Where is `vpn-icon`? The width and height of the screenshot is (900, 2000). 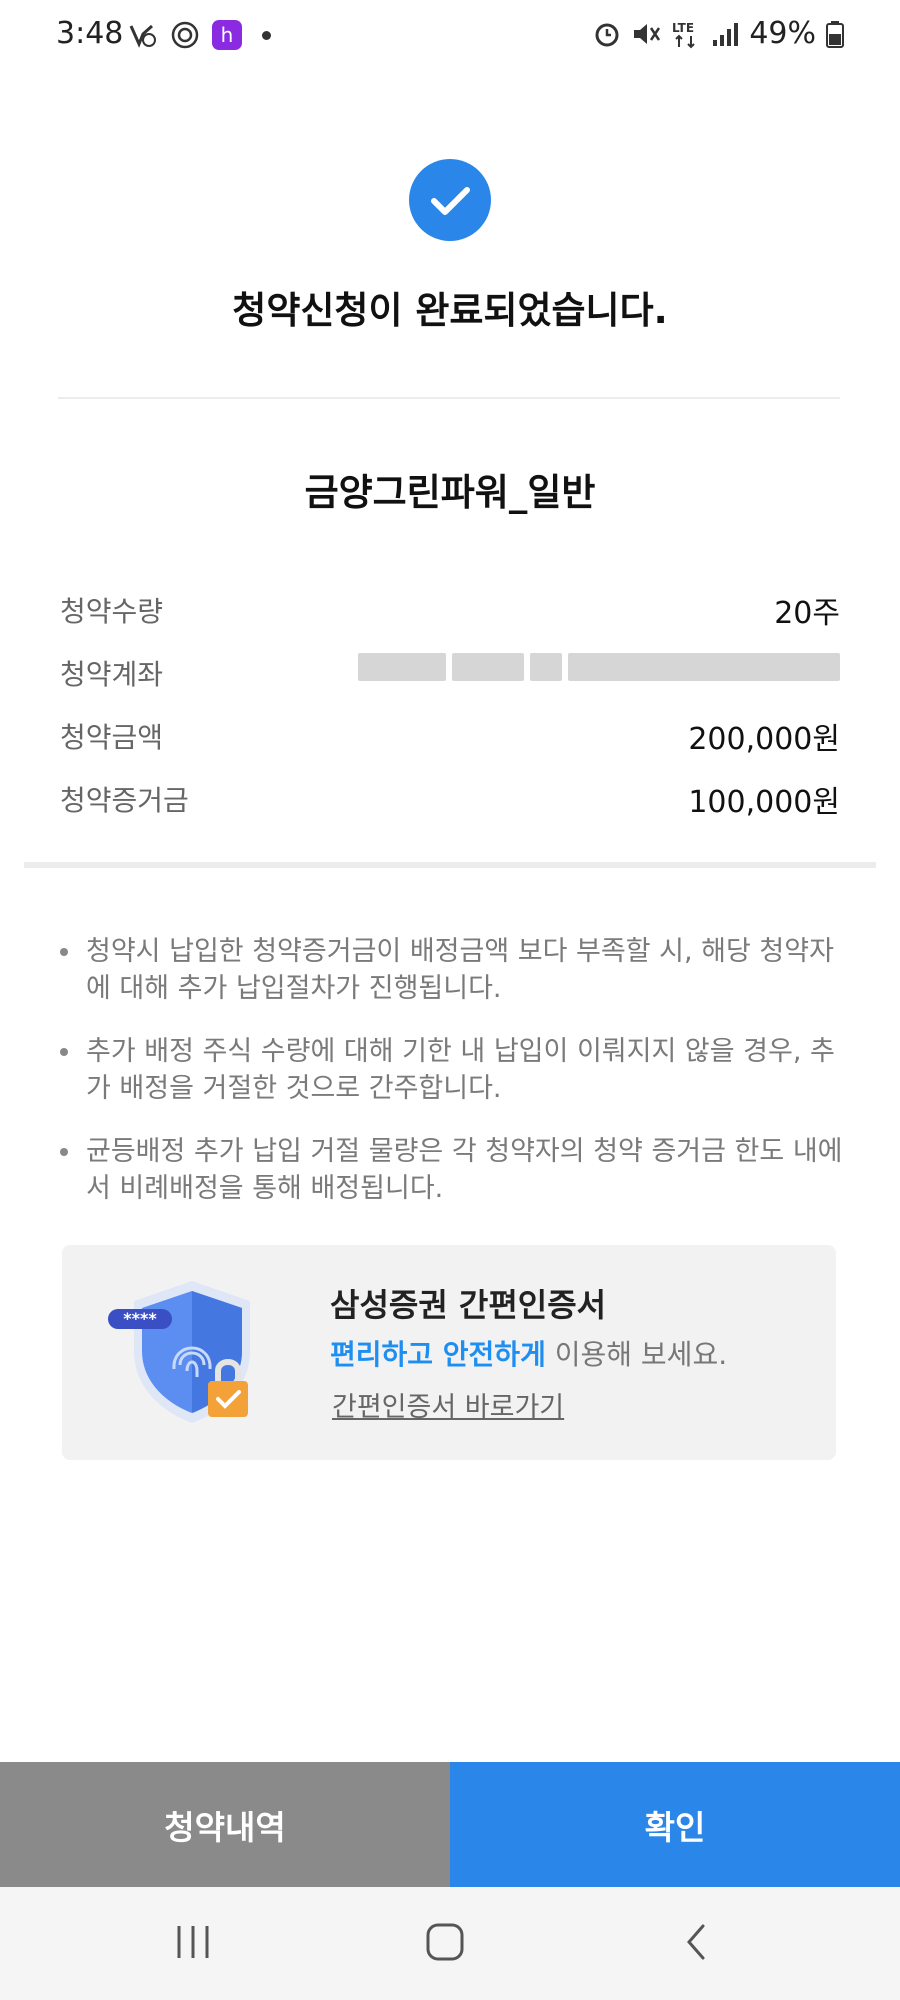 vpn-icon is located at coordinates (142, 36).